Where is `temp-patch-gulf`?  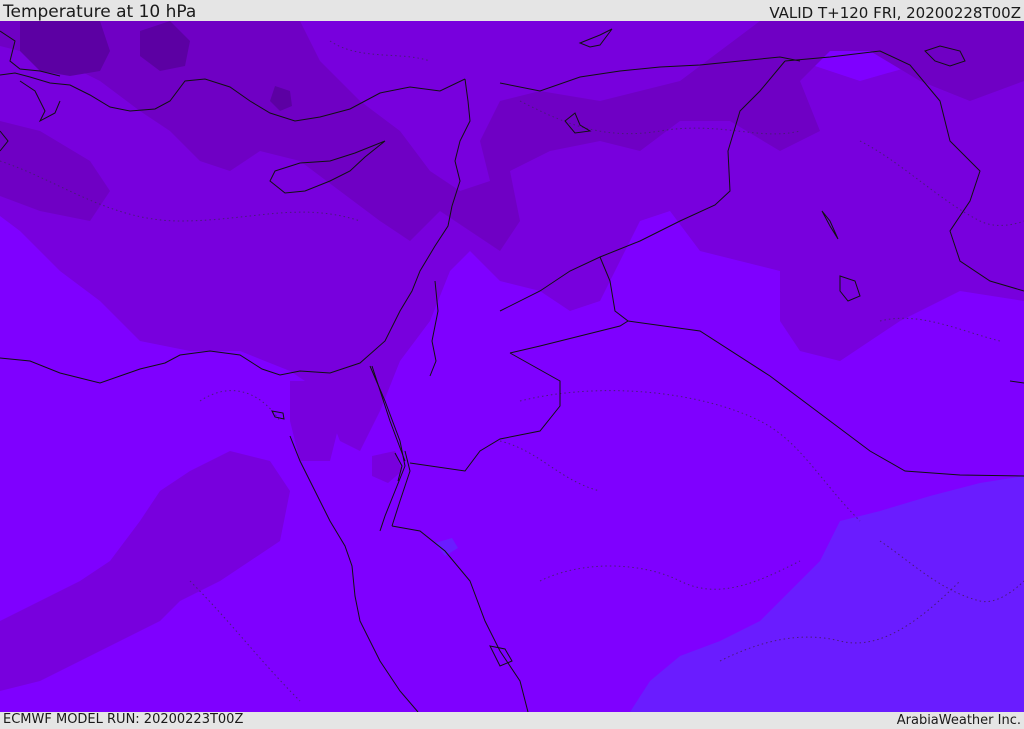 temp-patch-gulf is located at coordinates (315, 421).